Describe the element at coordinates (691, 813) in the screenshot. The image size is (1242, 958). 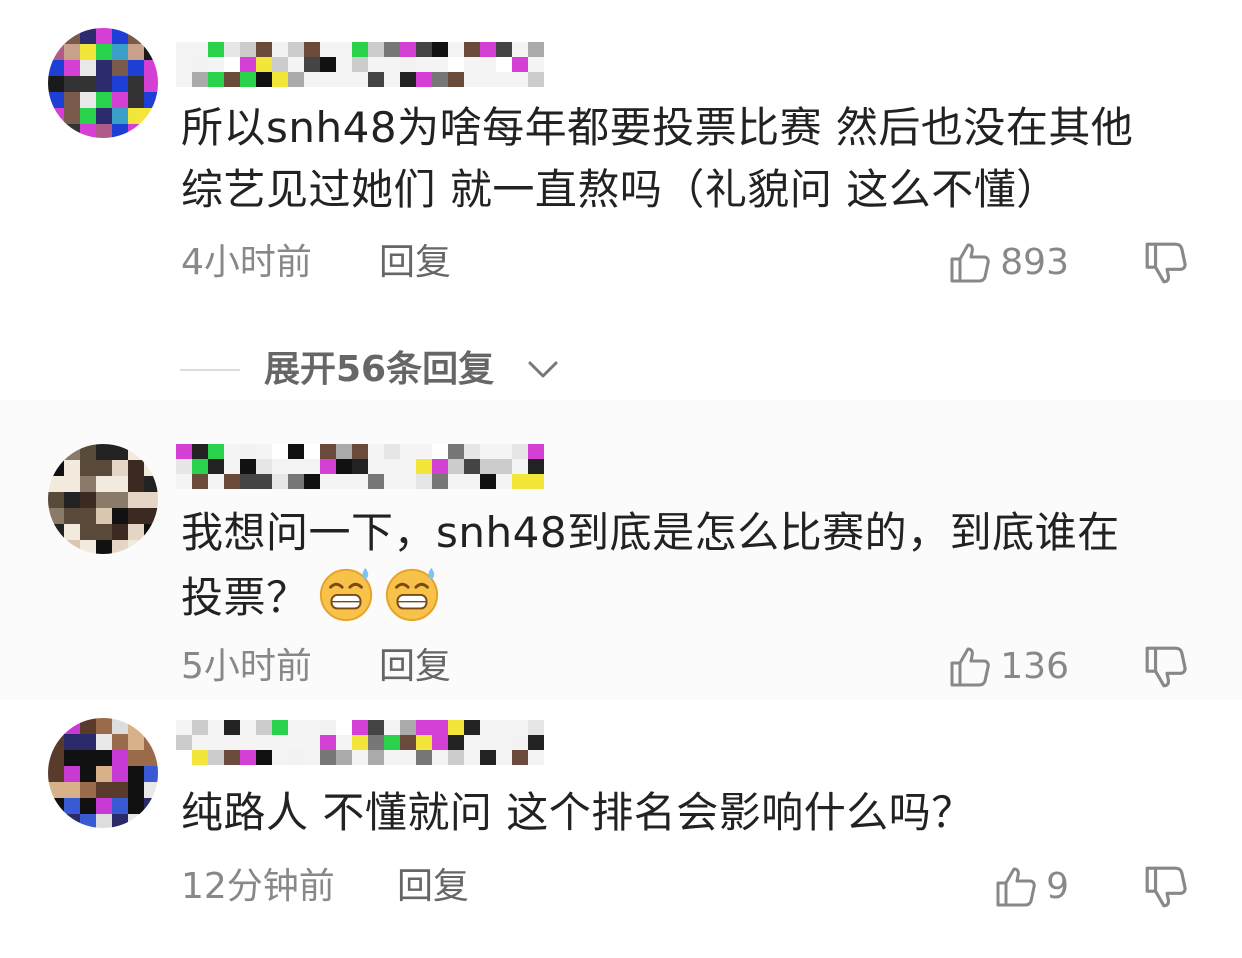
I see `comment-text: 纯路人 不懂就问 这个排名会影响什么吗？` at that location.